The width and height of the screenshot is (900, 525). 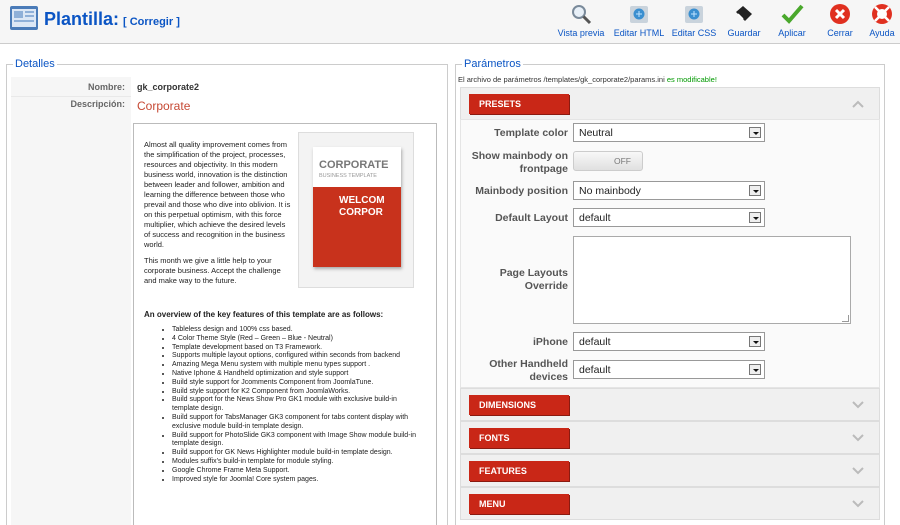 What do you see at coordinates (151, 22) in the screenshot?
I see `page-subtitle: [ Corregir ]` at bounding box center [151, 22].